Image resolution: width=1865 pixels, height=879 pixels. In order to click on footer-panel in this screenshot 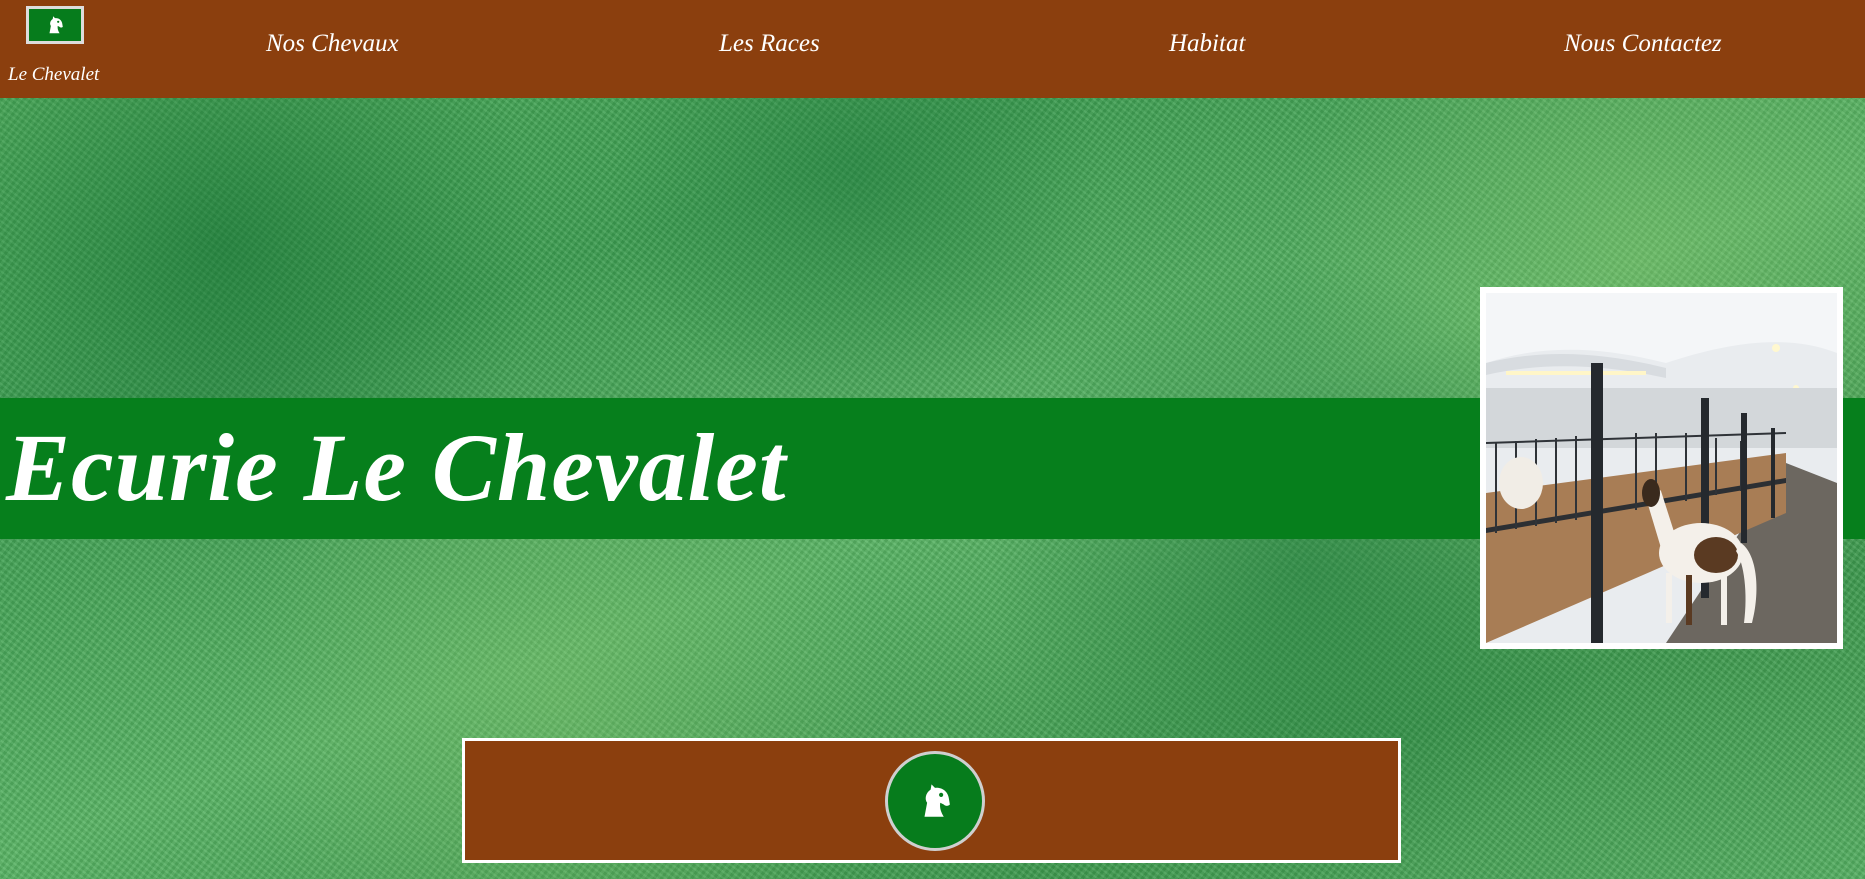, I will do `click(931, 800)`.